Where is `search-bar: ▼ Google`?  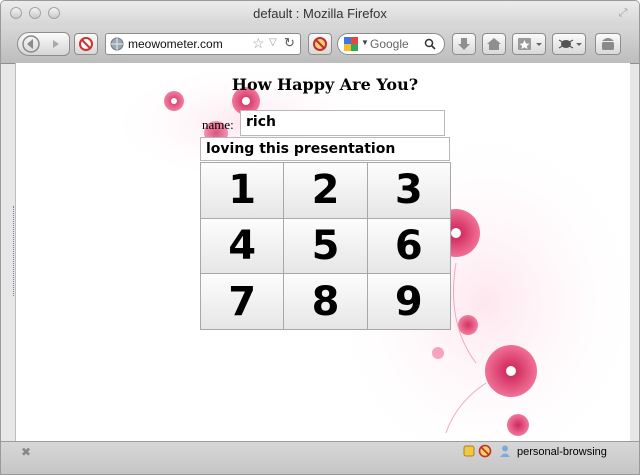
search-bar: ▼ Google is located at coordinates (391, 44).